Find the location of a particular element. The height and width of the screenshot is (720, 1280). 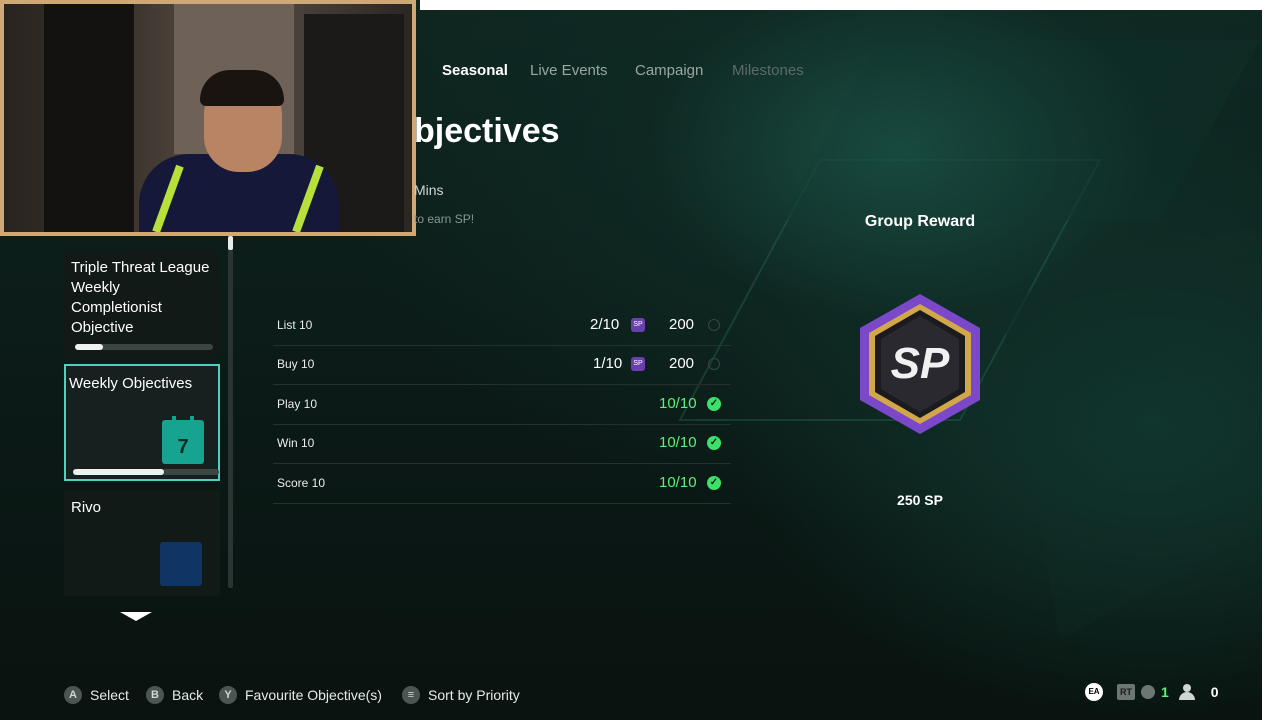

select-button: A Select is located at coordinates (96, 695).